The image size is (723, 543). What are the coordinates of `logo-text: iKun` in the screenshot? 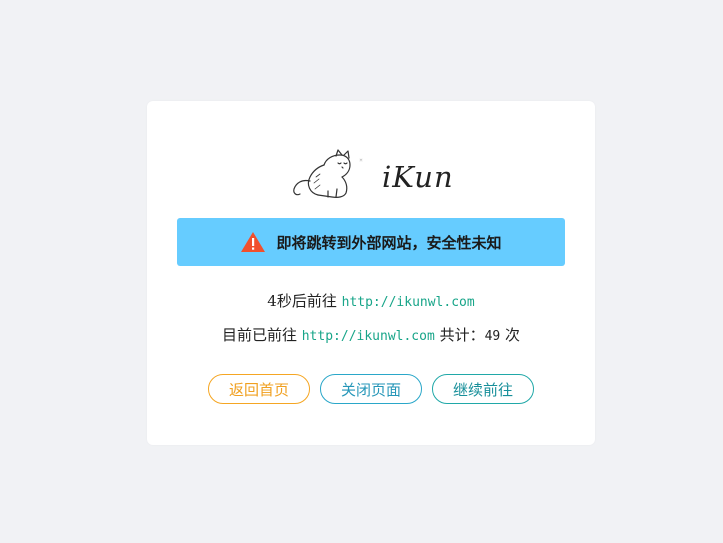 It's located at (418, 177).